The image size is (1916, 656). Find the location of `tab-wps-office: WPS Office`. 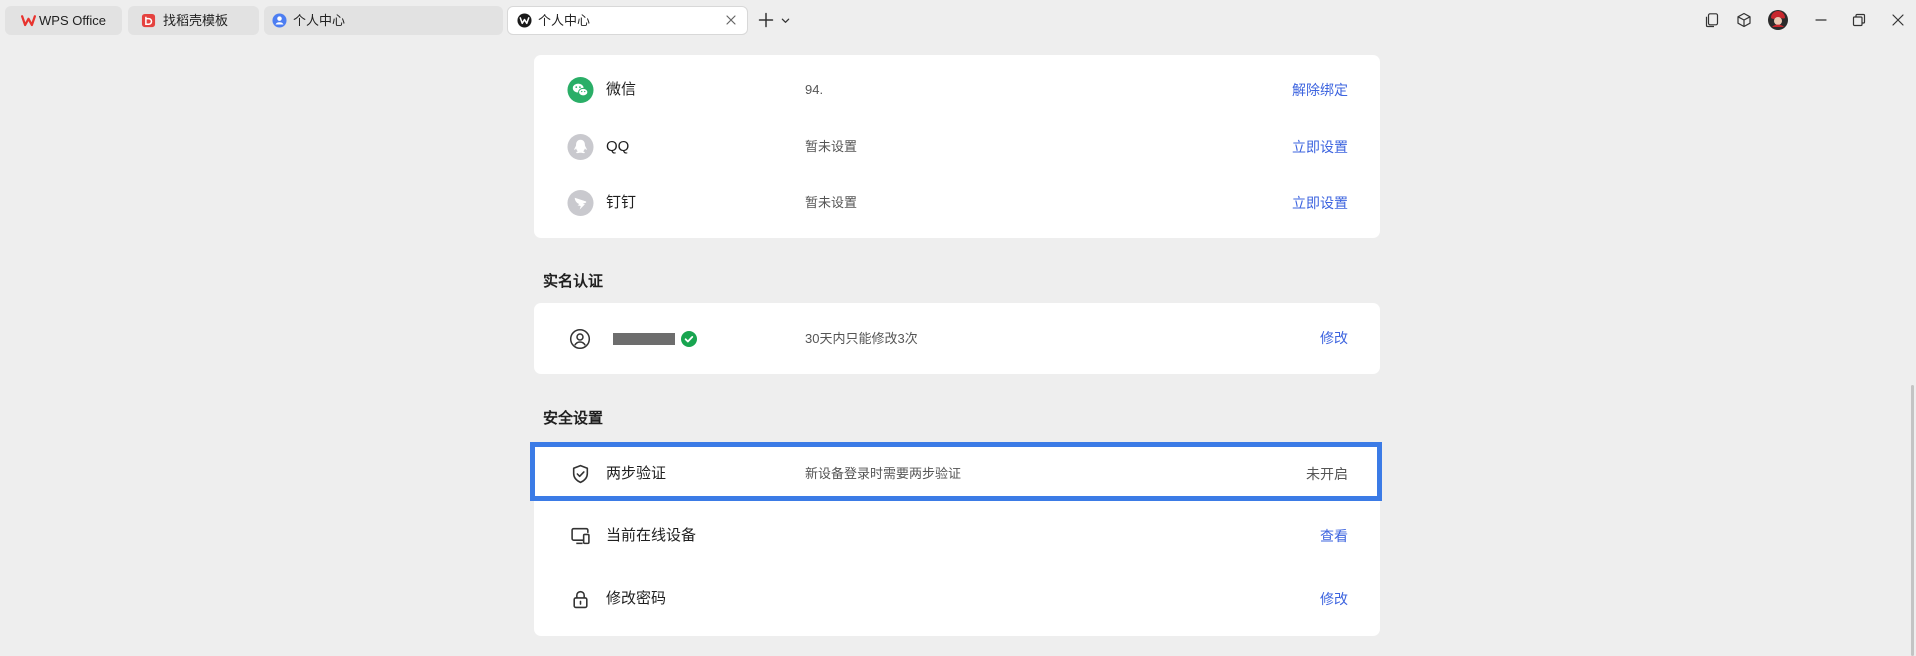

tab-wps-office: WPS Office is located at coordinates (63, 20).